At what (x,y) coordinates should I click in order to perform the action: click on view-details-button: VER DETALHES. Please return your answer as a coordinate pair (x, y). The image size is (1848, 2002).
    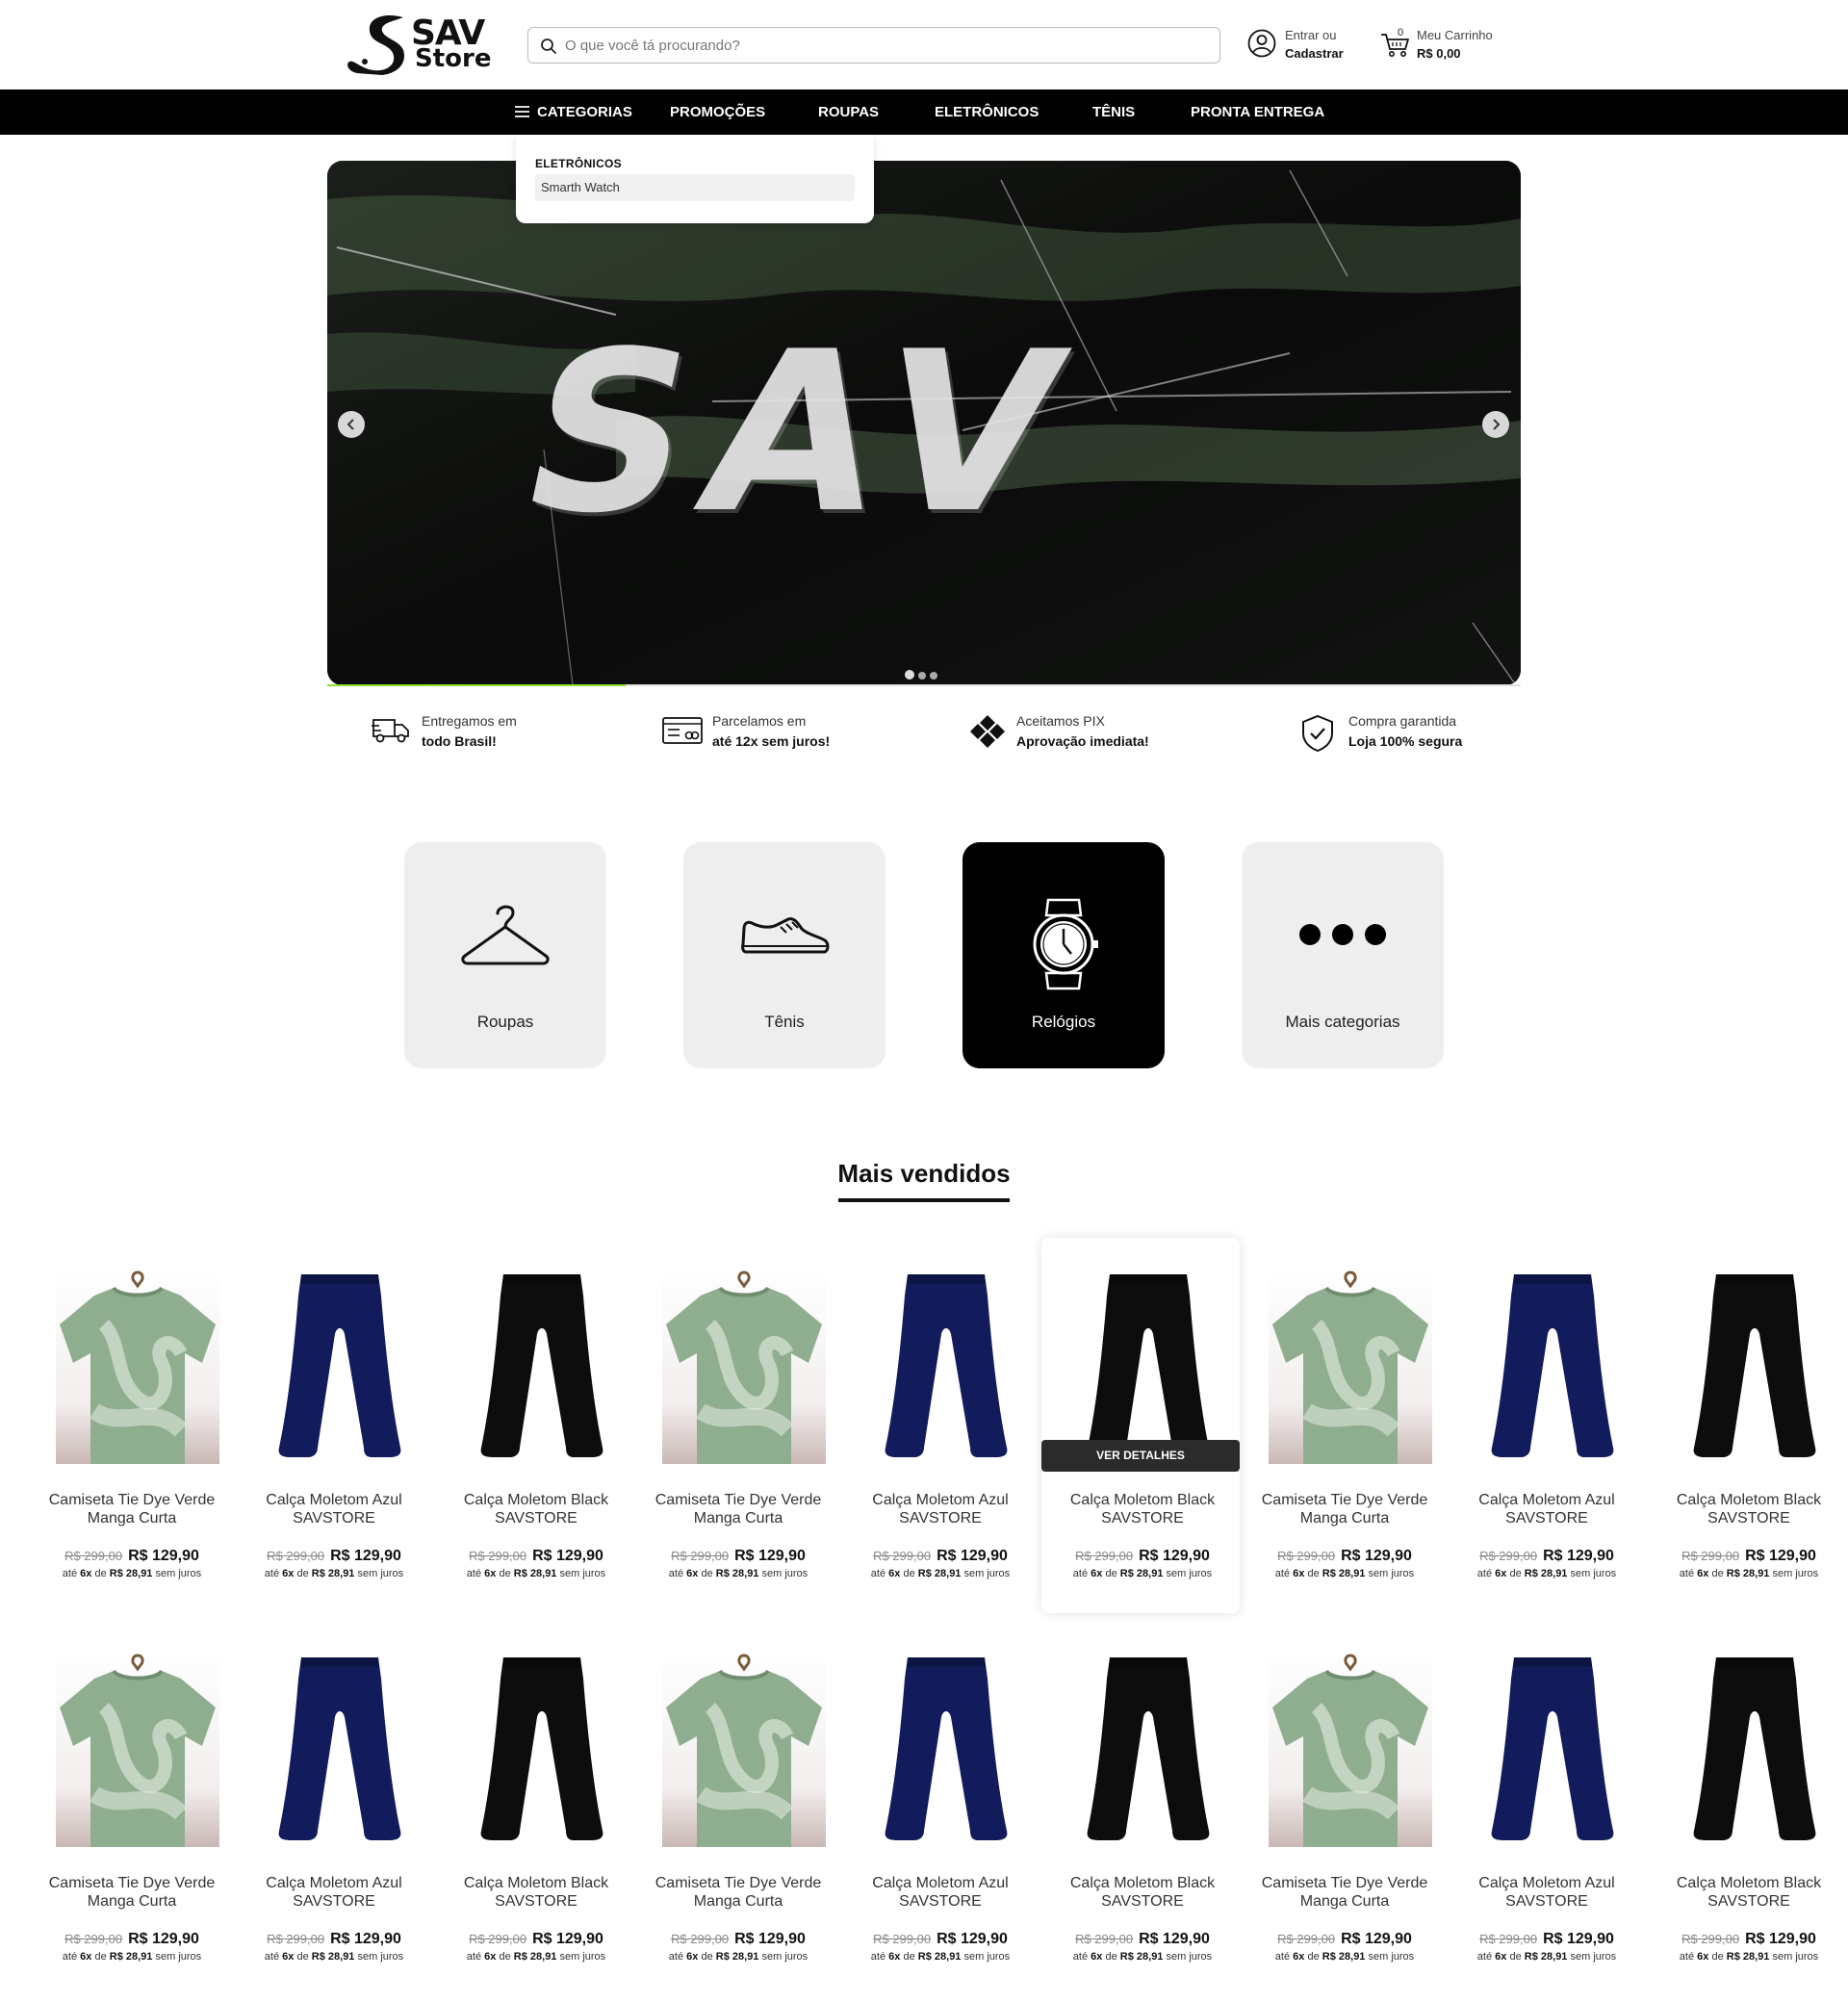
    Looking at the image, I should click on (1140, 1456).